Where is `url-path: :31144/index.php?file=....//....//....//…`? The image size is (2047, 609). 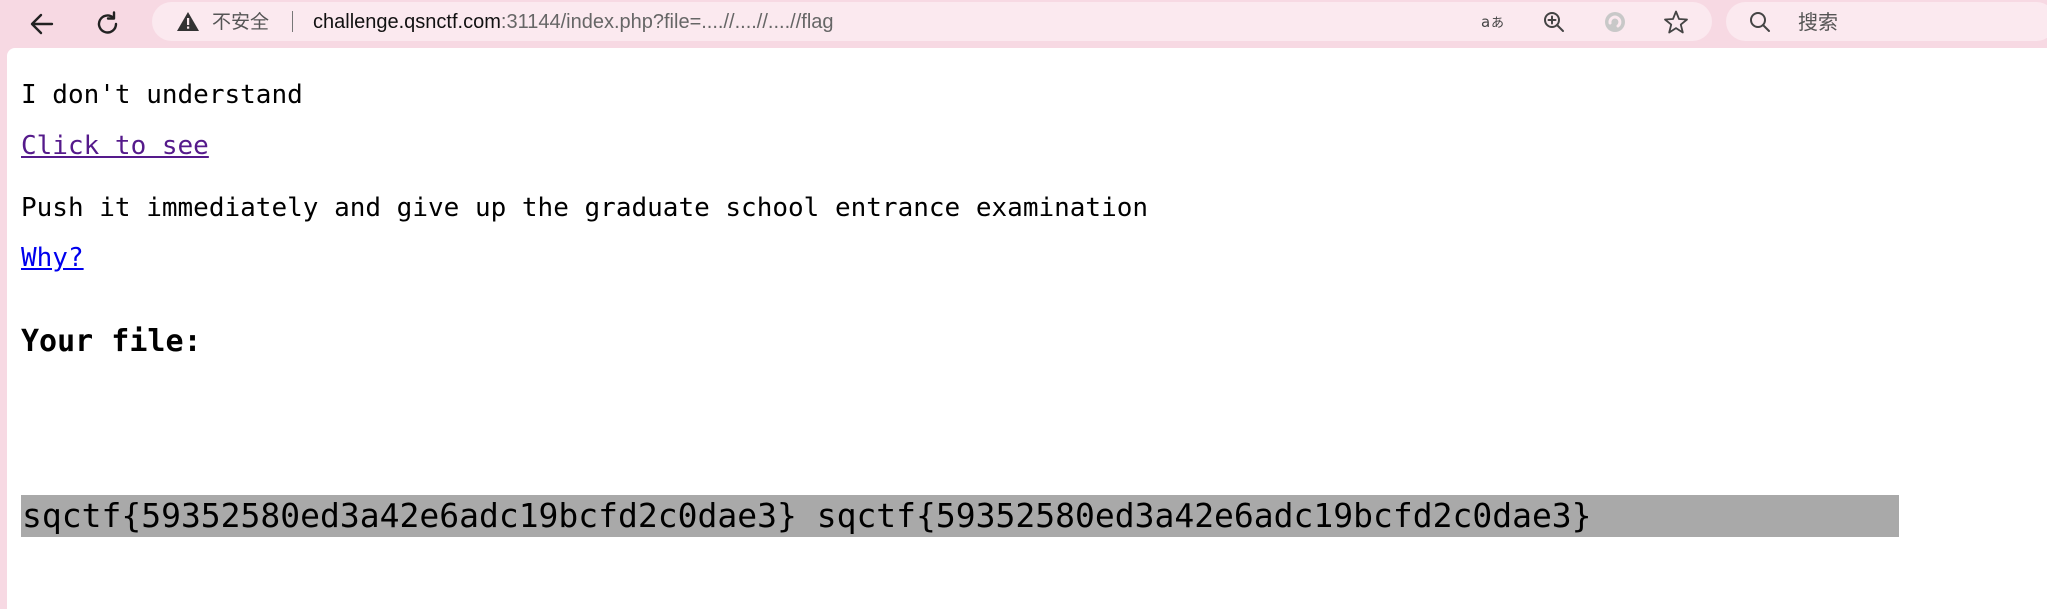
url-path: :31144/index.php?file=....//....//....//… is located at coordinates (667, 22).